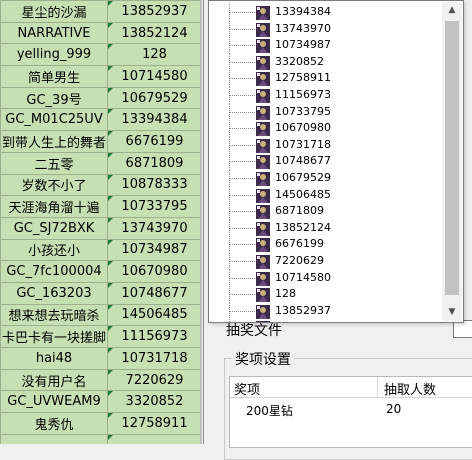  I want to click on user-id-cell: 14506485, so click(154, 315).